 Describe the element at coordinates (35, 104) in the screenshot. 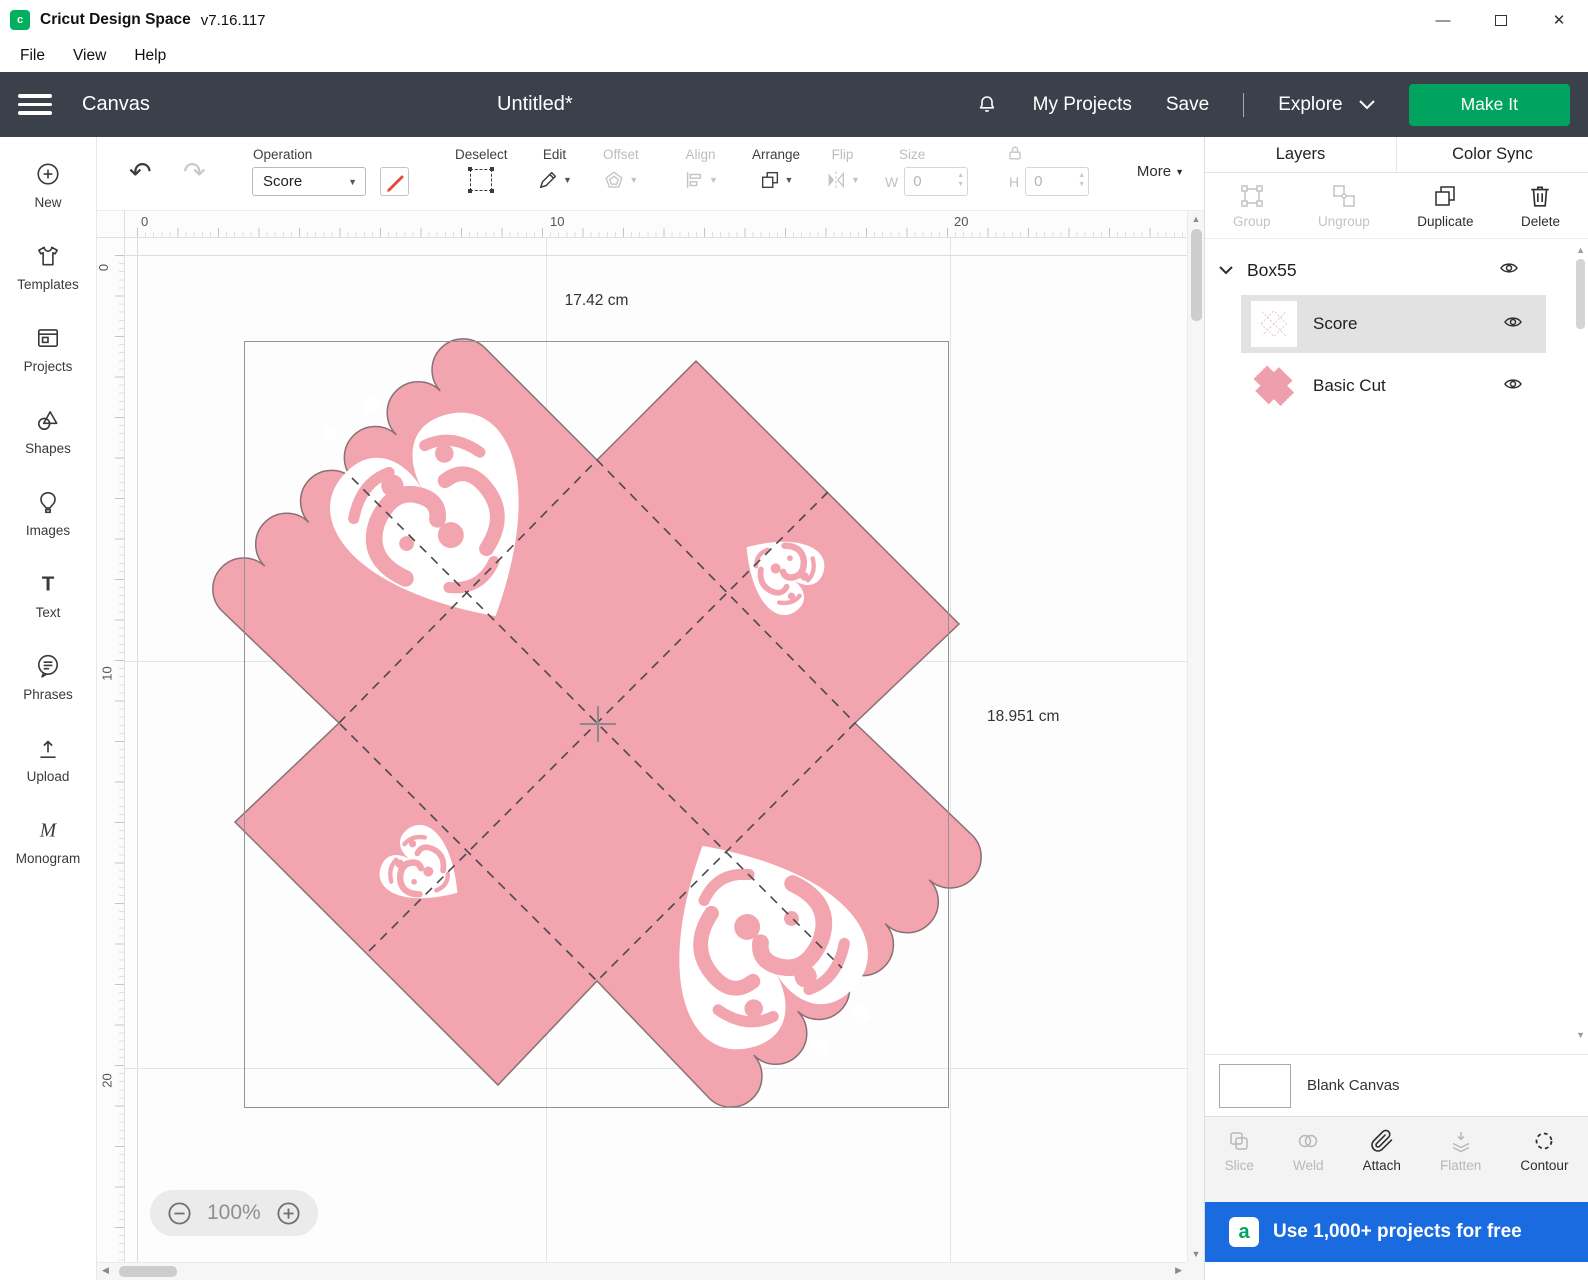

I see `main-menu-button` at that location.